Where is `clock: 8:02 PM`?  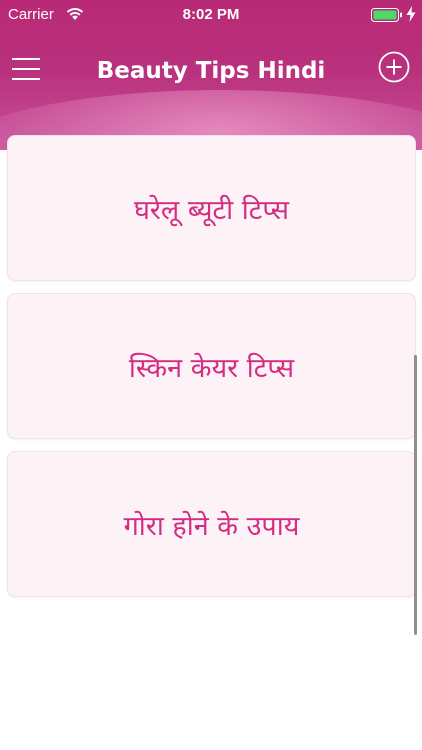
clock: 8:02 PM is located at coordinates (211, 14).